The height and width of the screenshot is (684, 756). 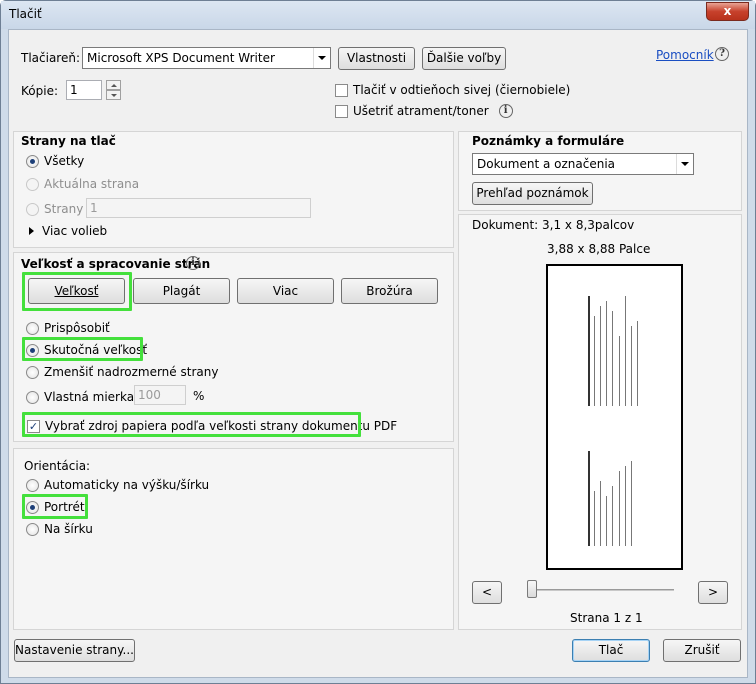 What do you see at coordinates (722, 54) in the screenshot?
I see `help-icon: ?` at bounding box center [722, 54].